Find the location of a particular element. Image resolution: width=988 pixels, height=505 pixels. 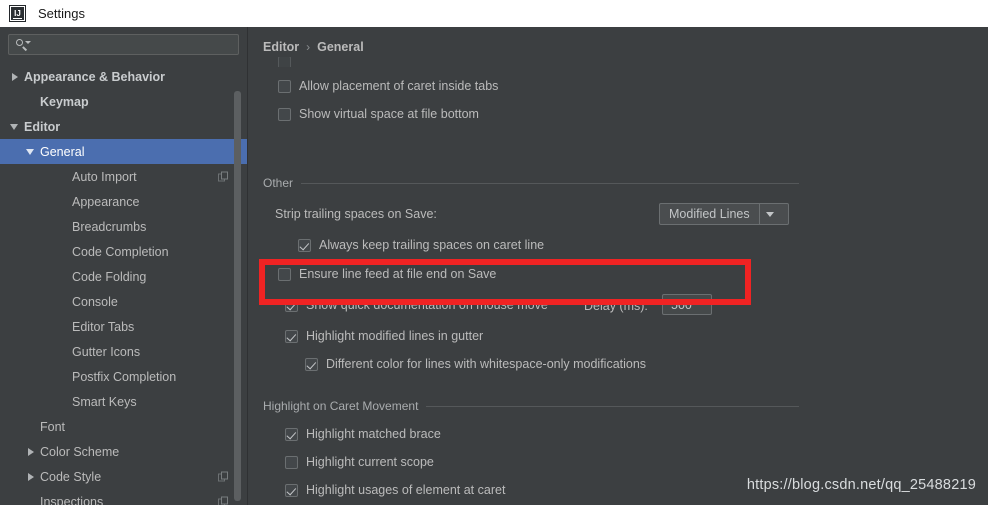

sidebar-item-label: Breadcrumbs is located at coordinates (109, 226).